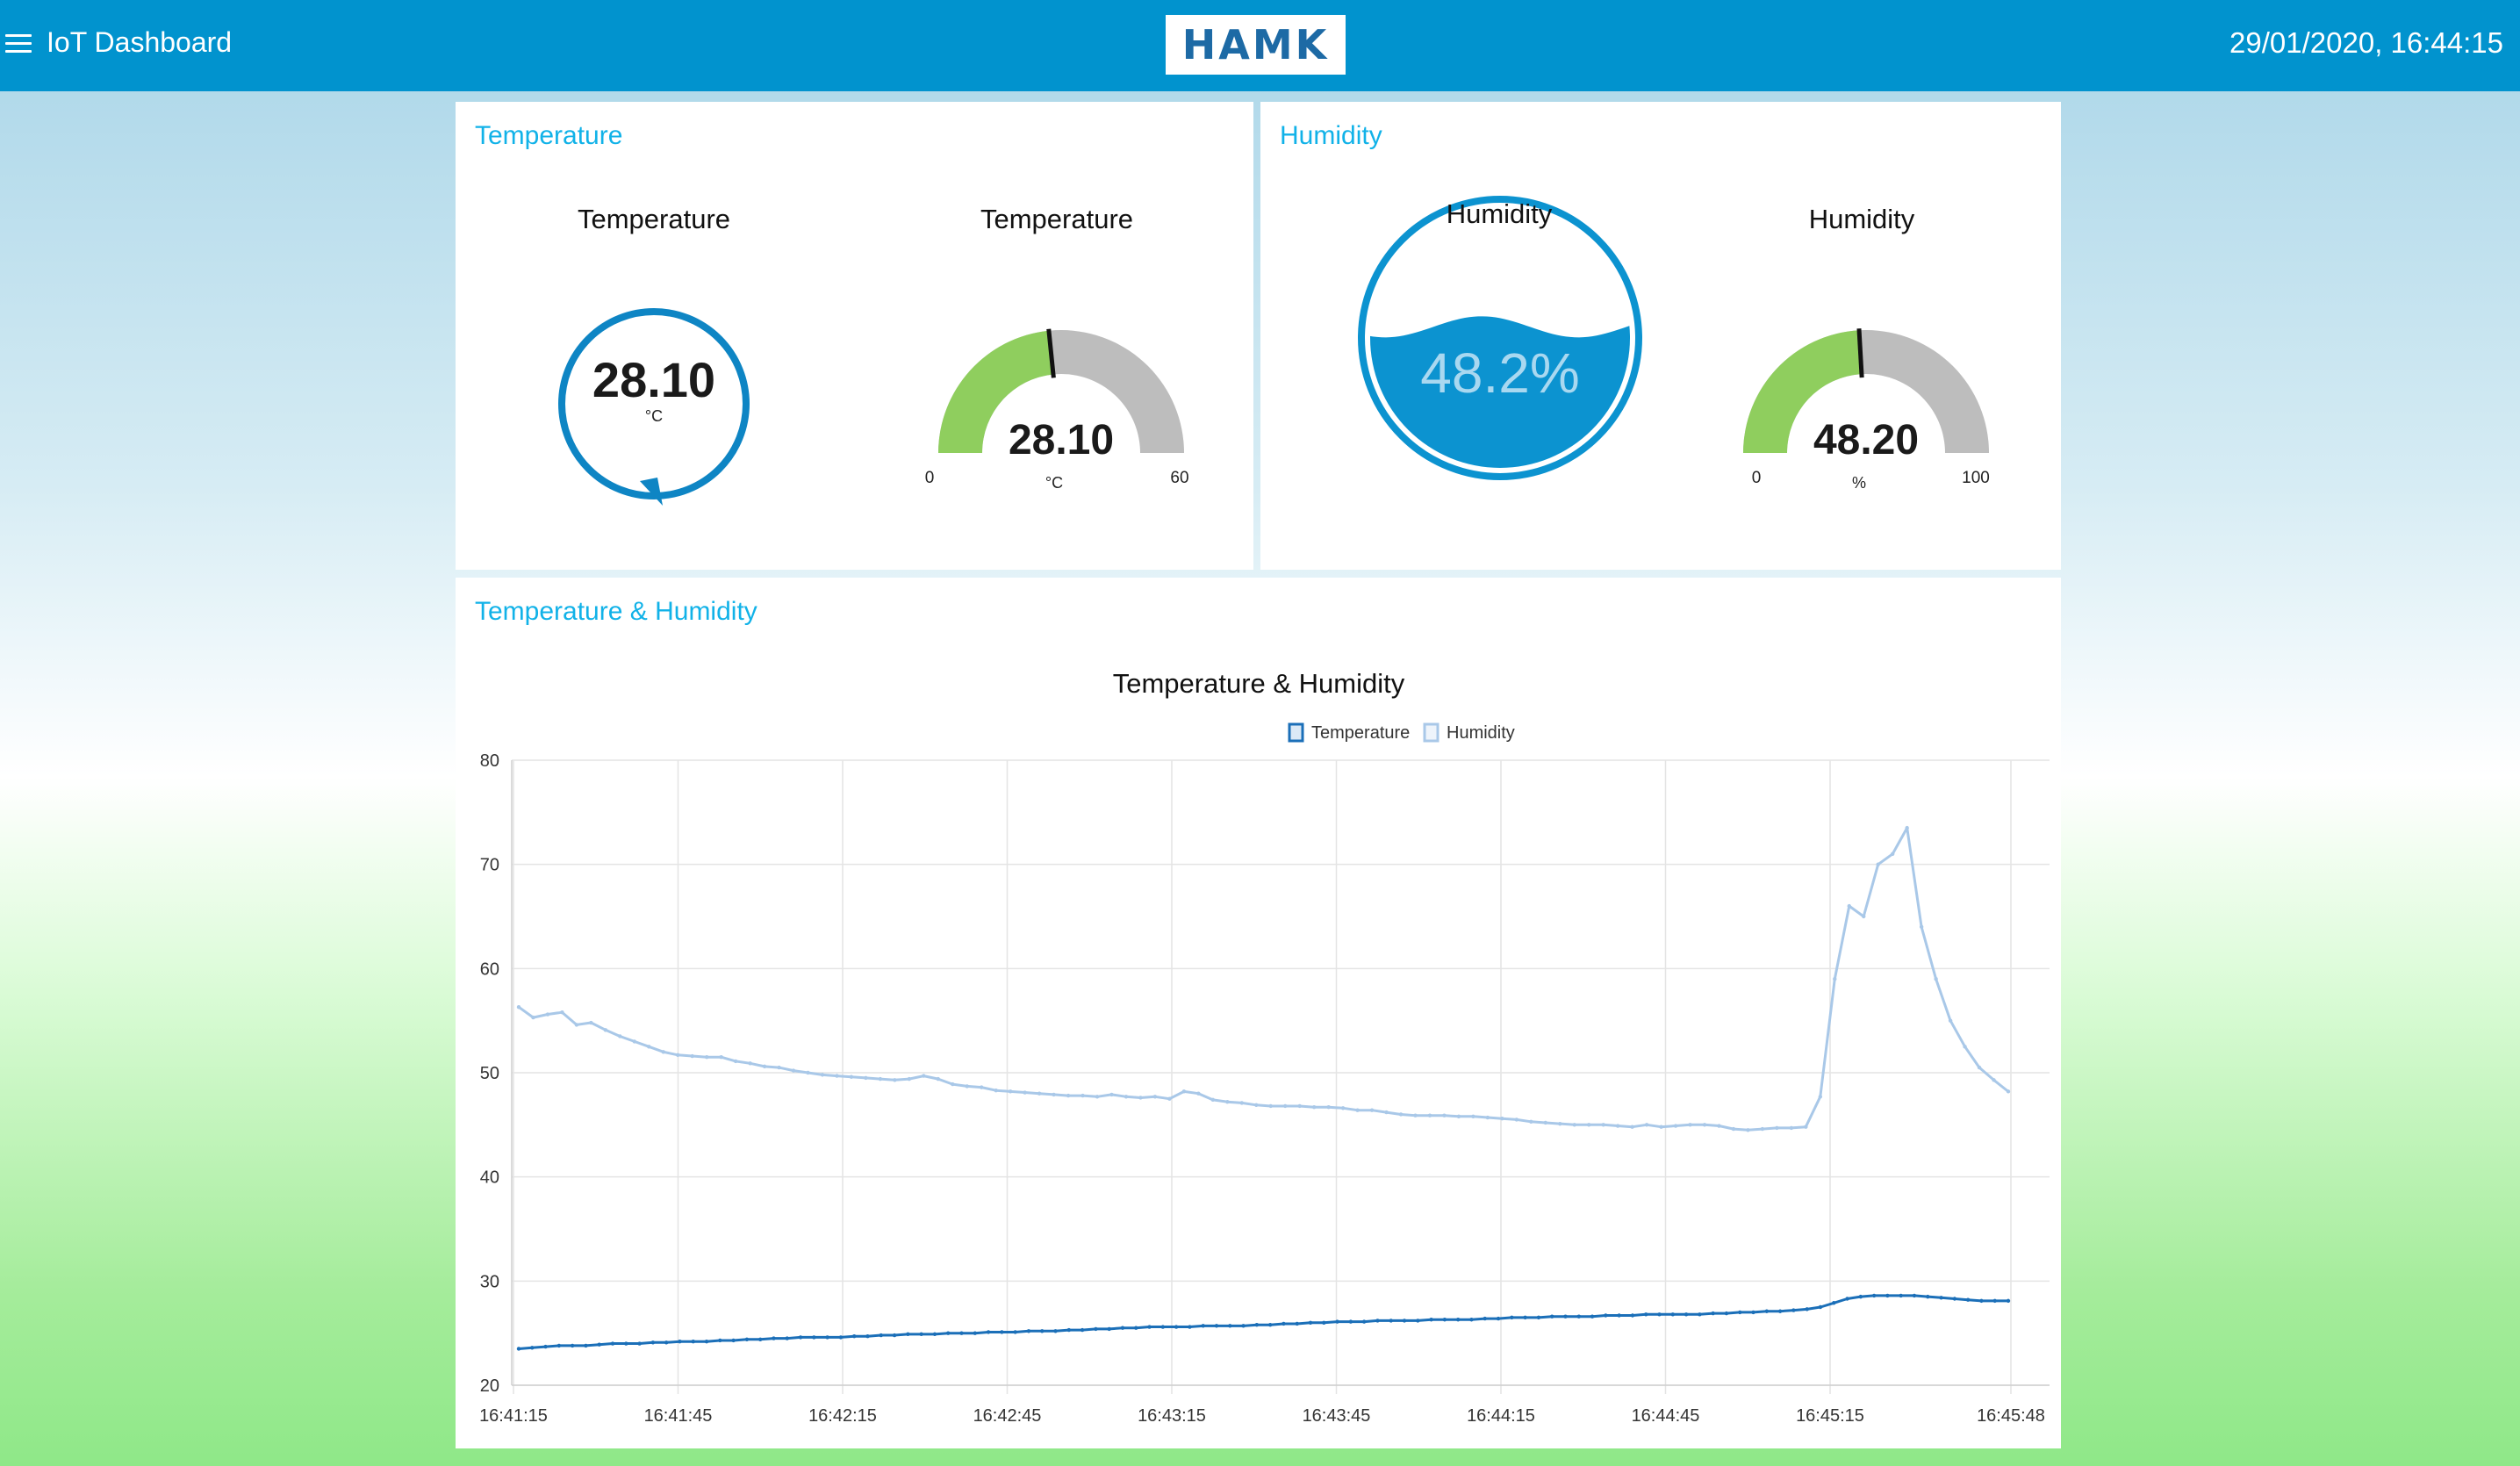 This screenshot has width=2520, height=1466. Describe the element at coordinates (1337, 1416) in the screenshot. I see `x-tick-label: 16:43:45` at that location.